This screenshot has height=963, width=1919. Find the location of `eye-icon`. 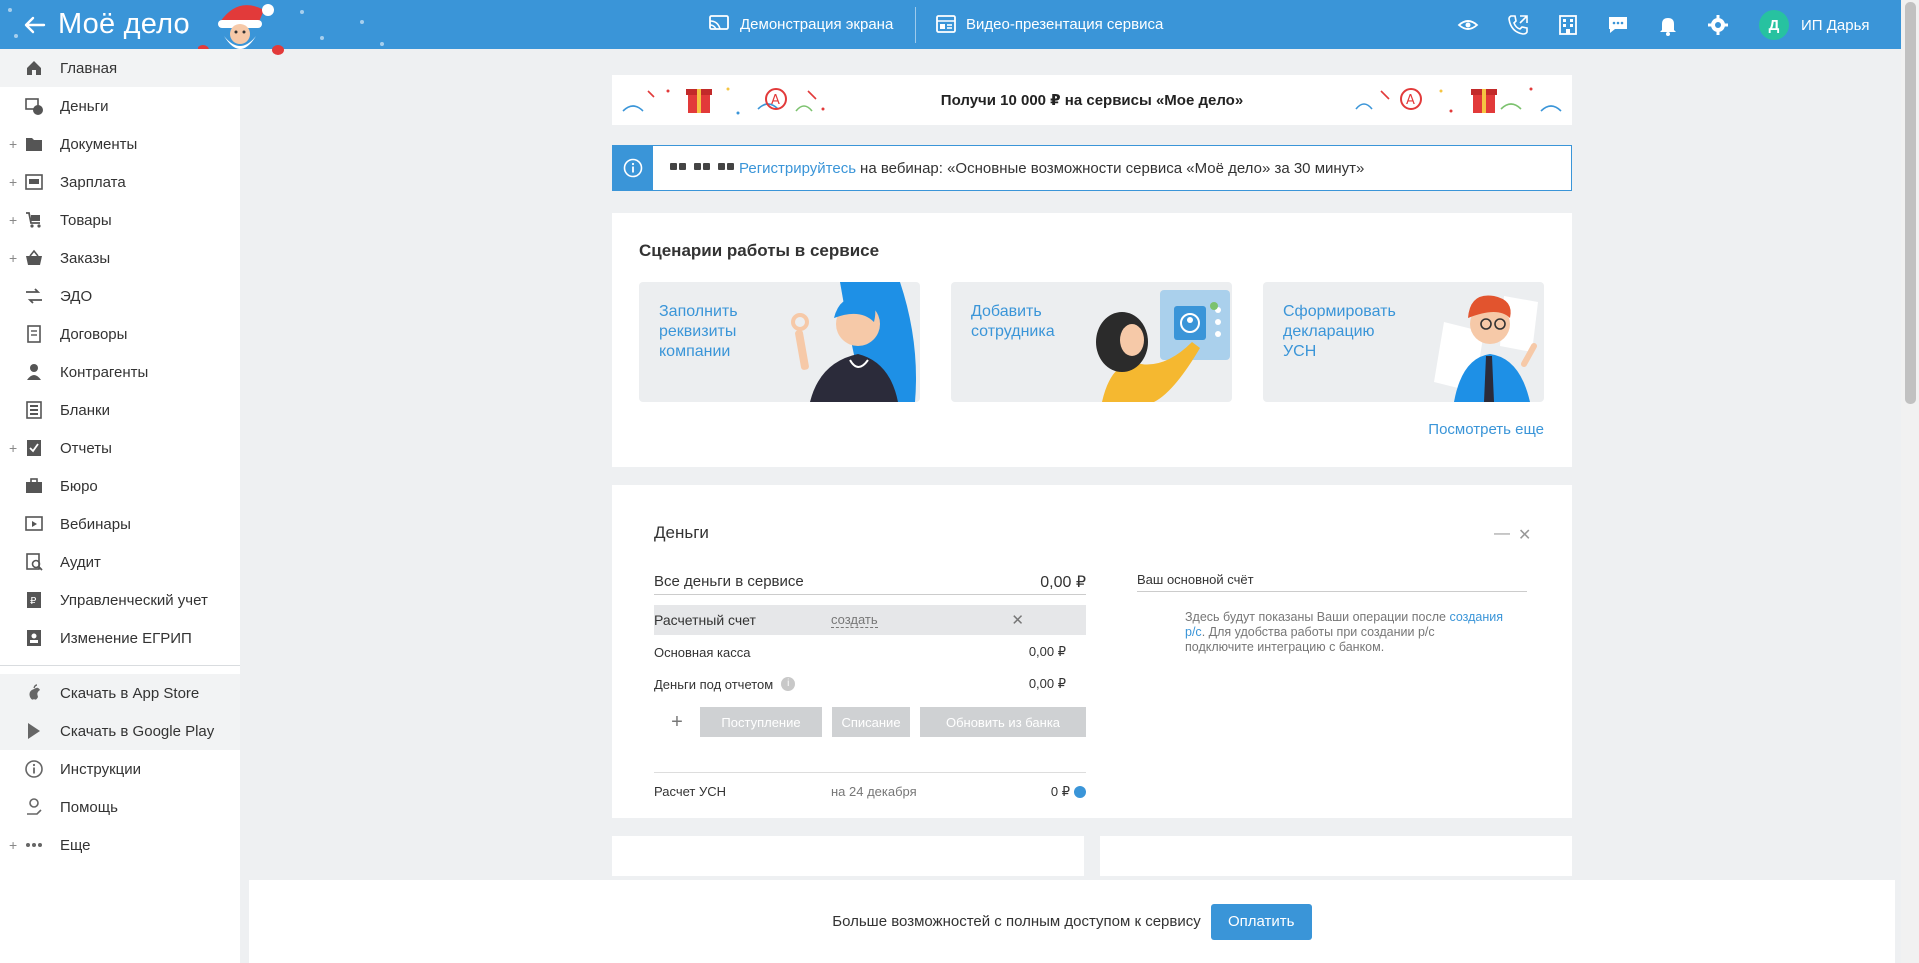

eye-icon is located at coordinates (1468, 25).